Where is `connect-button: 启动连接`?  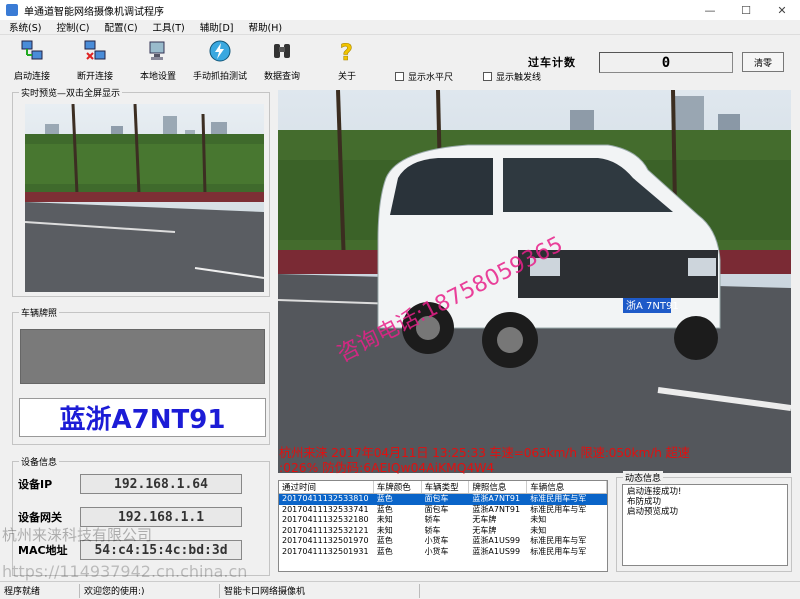
connect-button: 启动连接 is located at coordinates (32, 60).